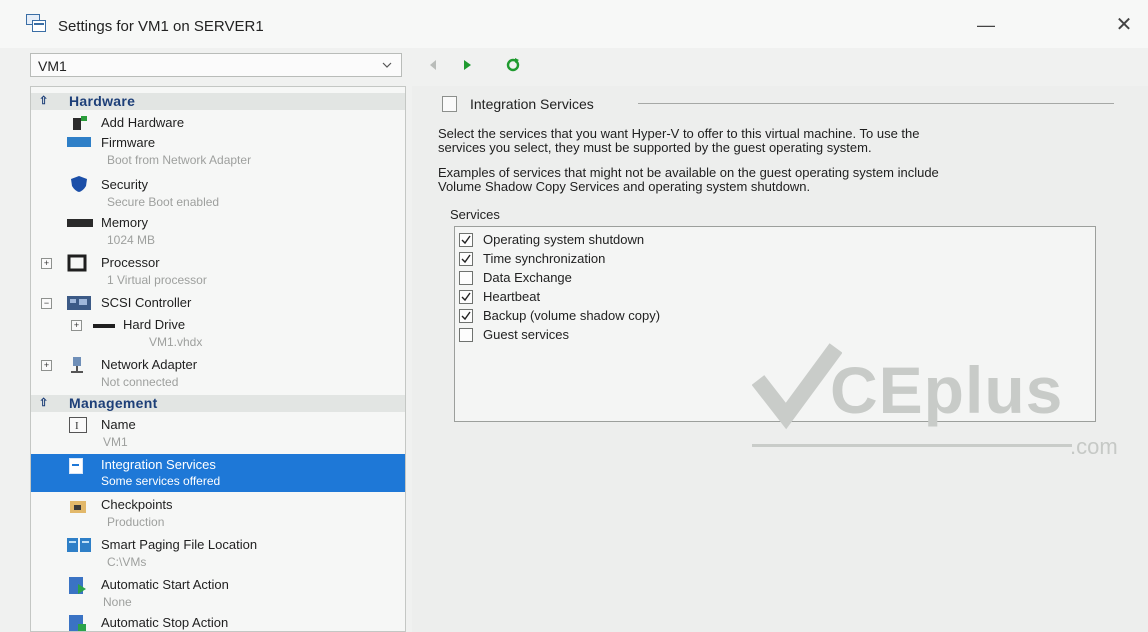  Describe the element at coordinates (124, 222) in the screenshot. I see `sidebar-item-label: Memory` at that location.